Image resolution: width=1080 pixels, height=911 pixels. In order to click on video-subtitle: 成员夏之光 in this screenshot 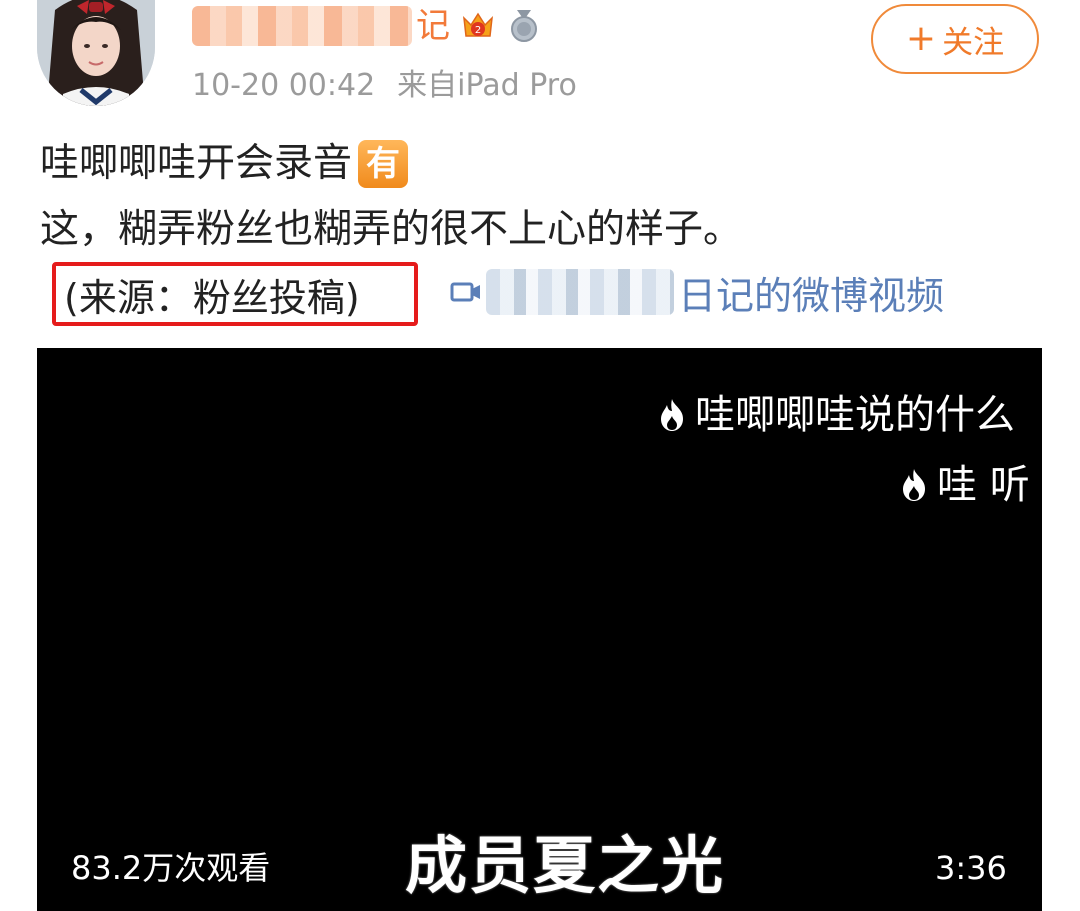, I will do `click(565, 865)`.